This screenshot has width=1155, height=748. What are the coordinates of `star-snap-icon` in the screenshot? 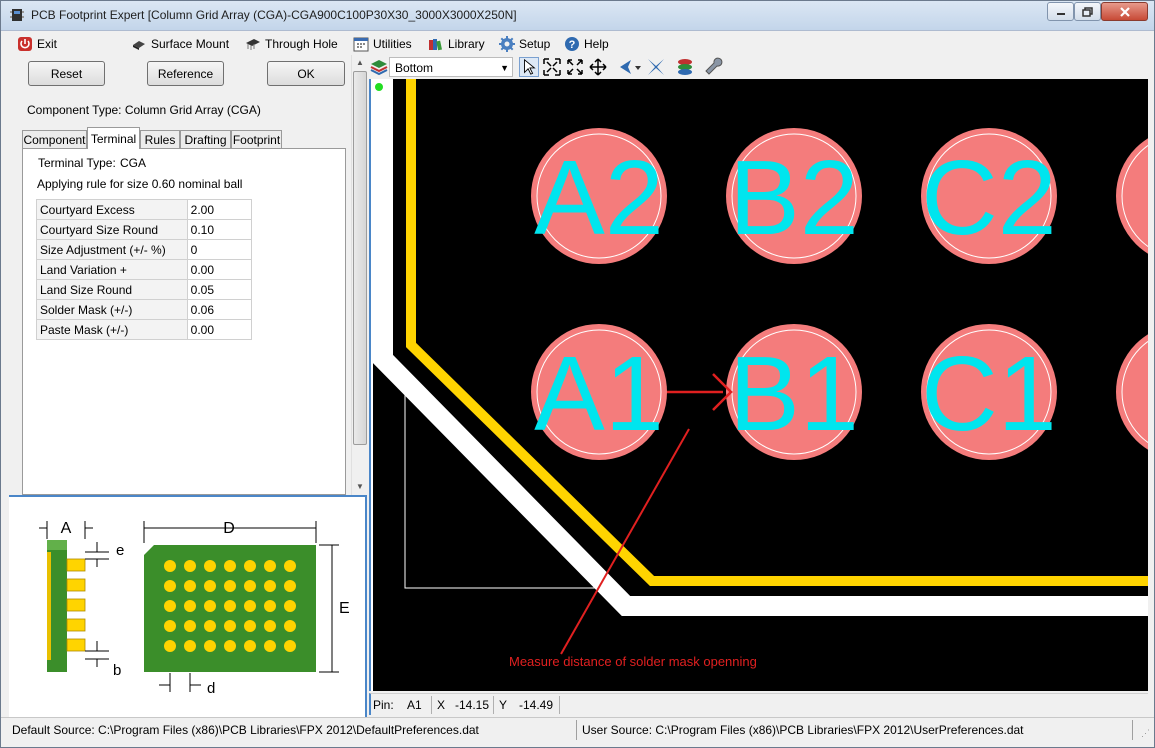 It's located at (656, 67).